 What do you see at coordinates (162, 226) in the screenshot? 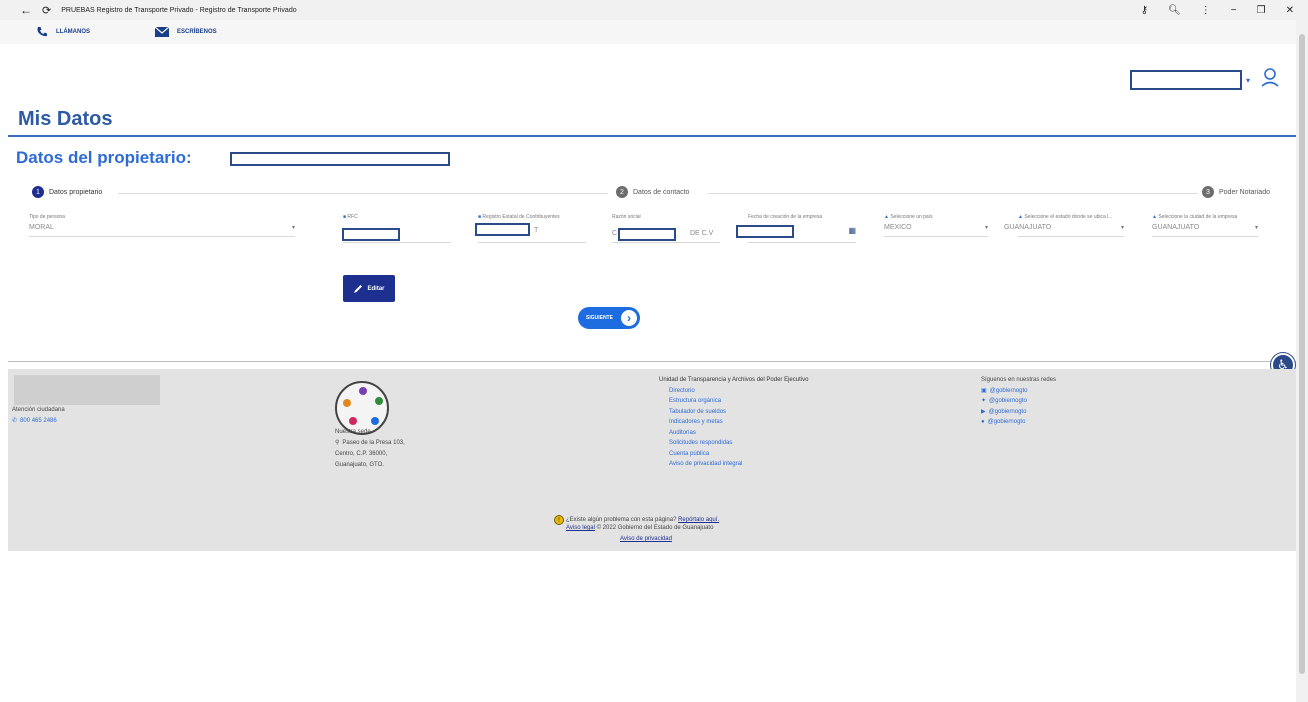
I see `tipo-persona-select: Tipo de persona MORAL ▾` at bounding box center [162, 226].